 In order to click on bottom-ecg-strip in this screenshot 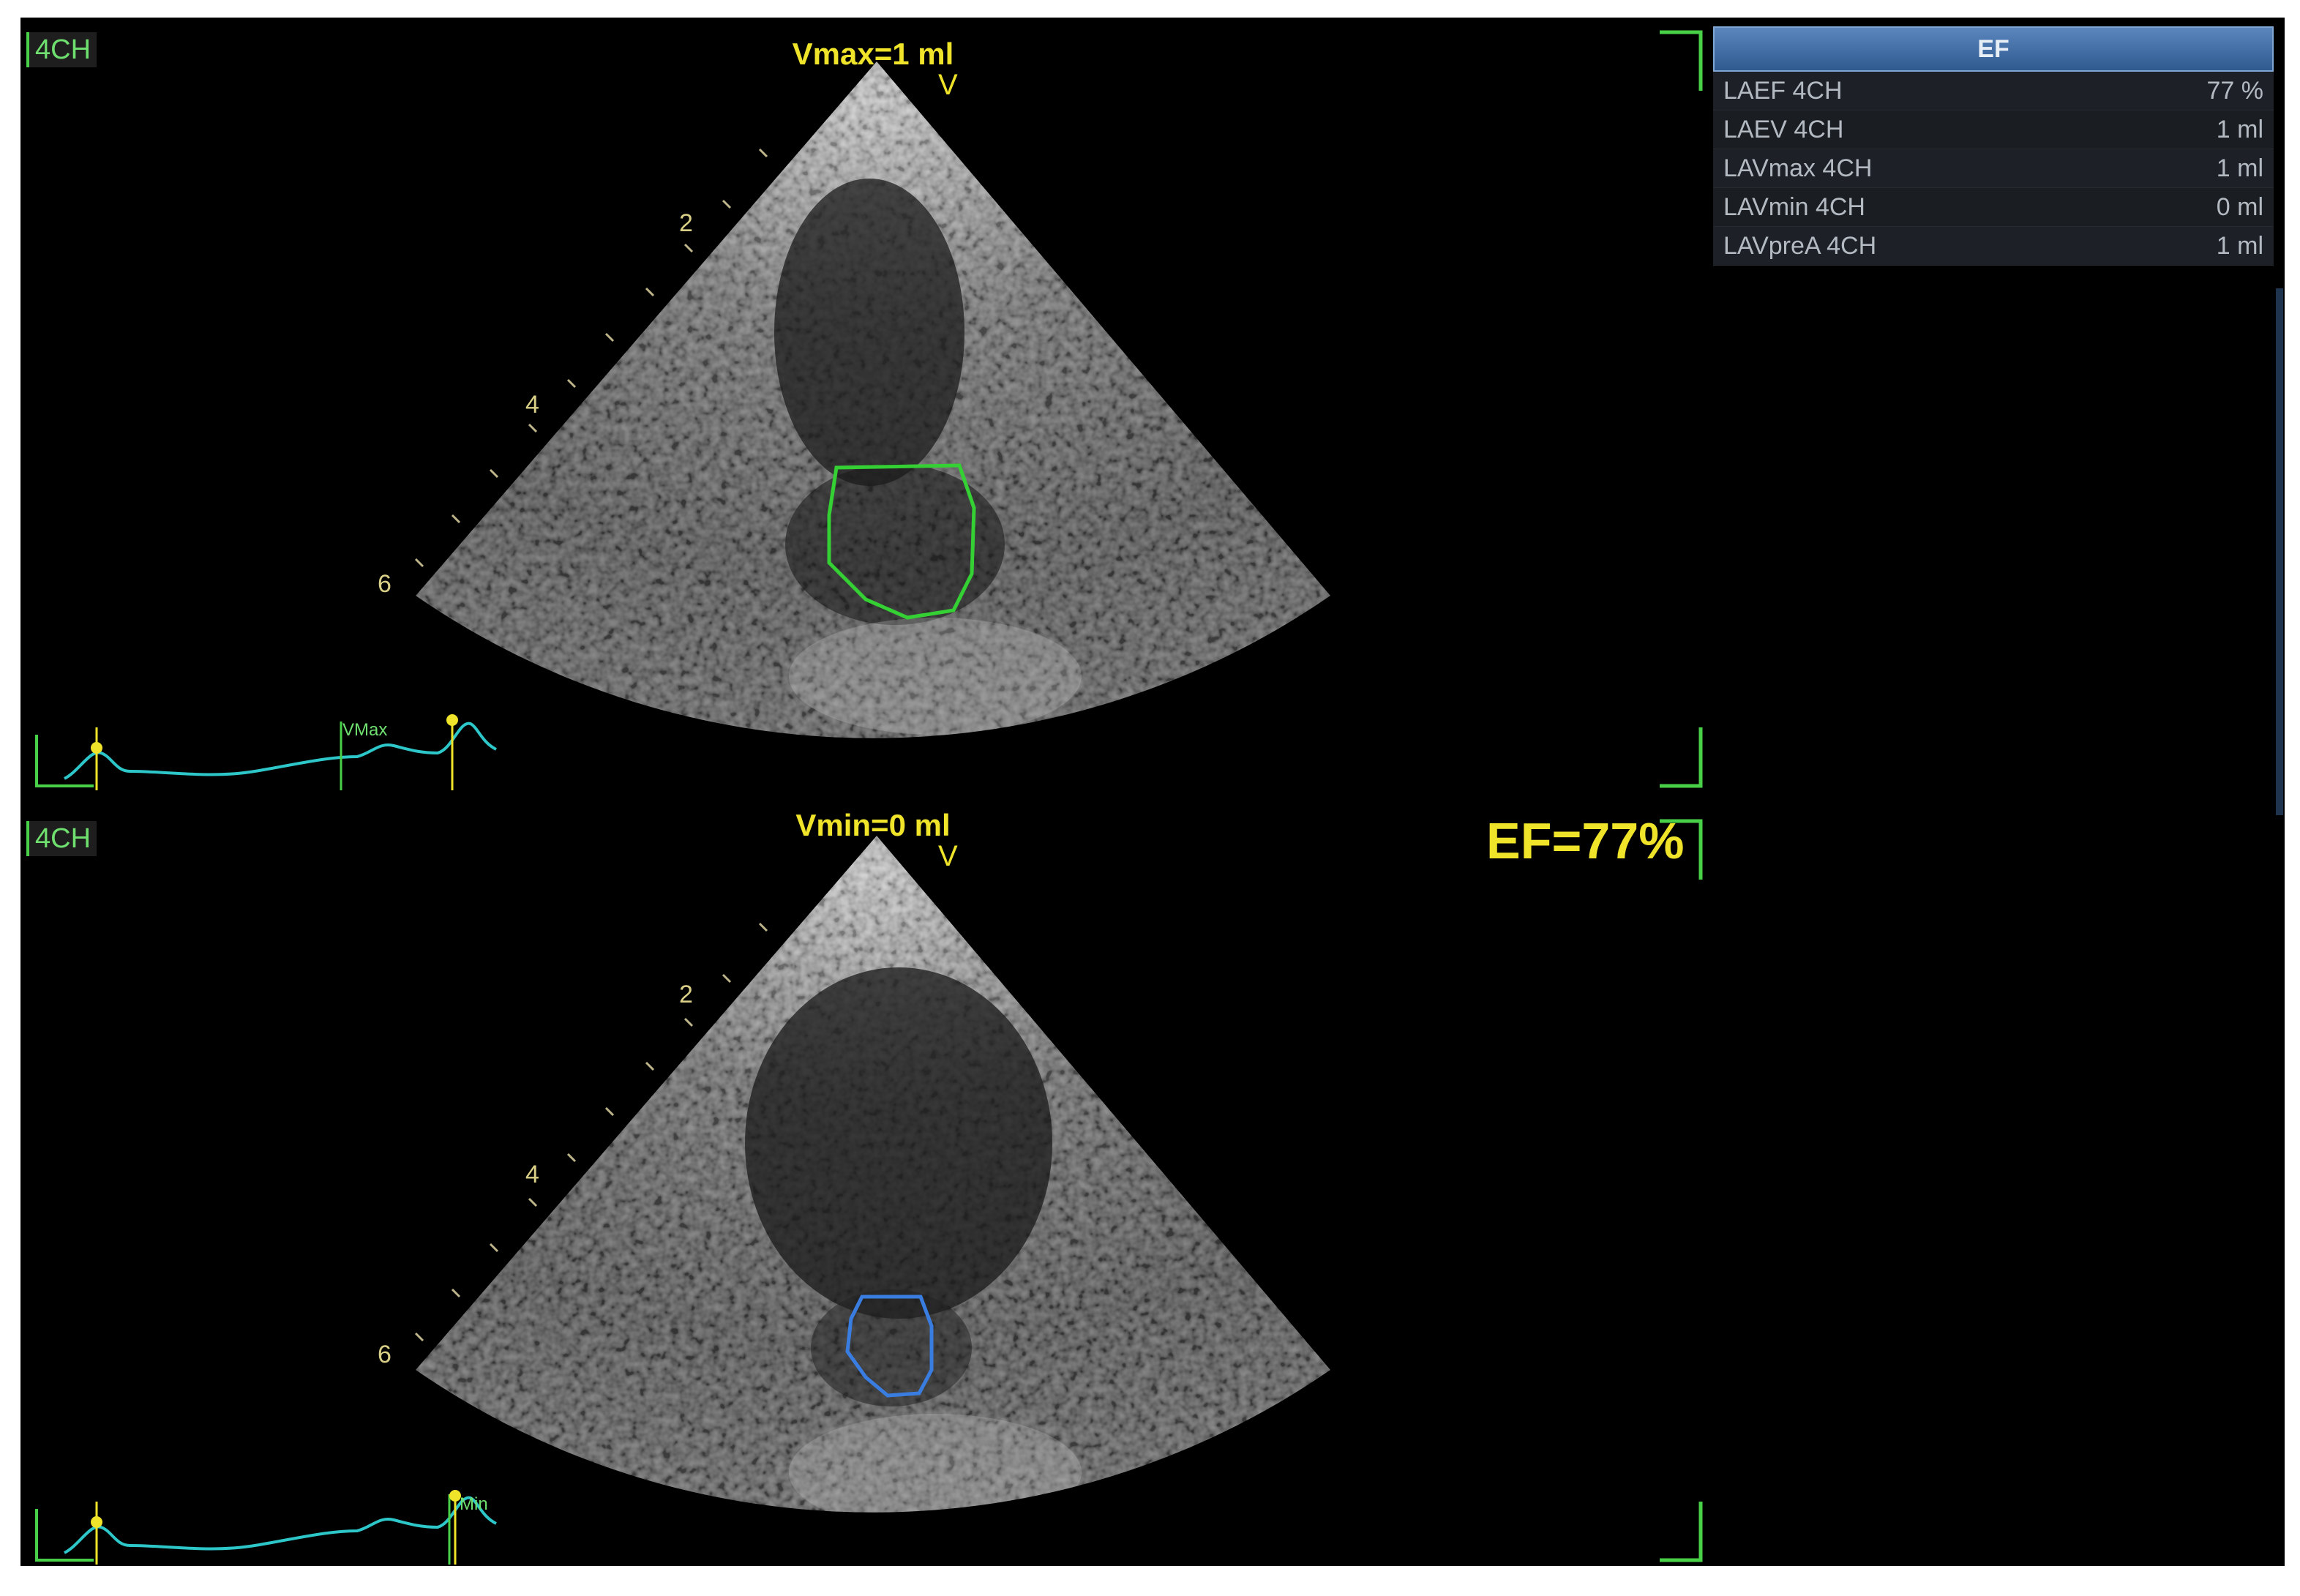, I will do `click(266, 1527)`.